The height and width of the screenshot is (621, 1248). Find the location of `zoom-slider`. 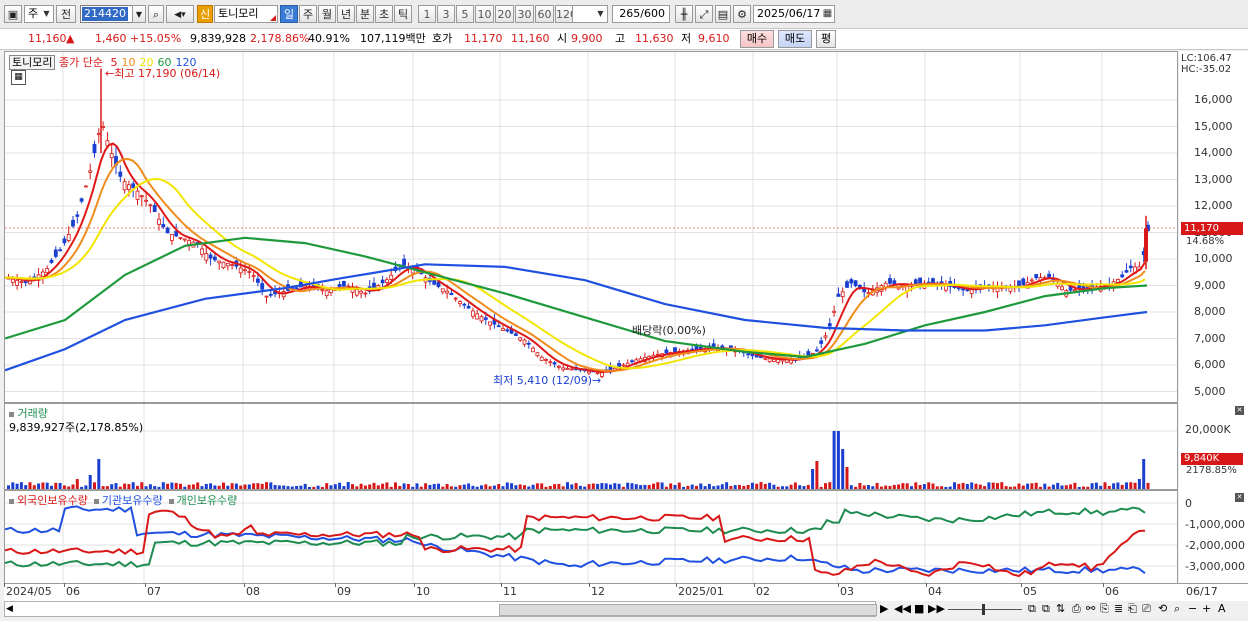

zoom-slider is located at coordinates (985, 609).